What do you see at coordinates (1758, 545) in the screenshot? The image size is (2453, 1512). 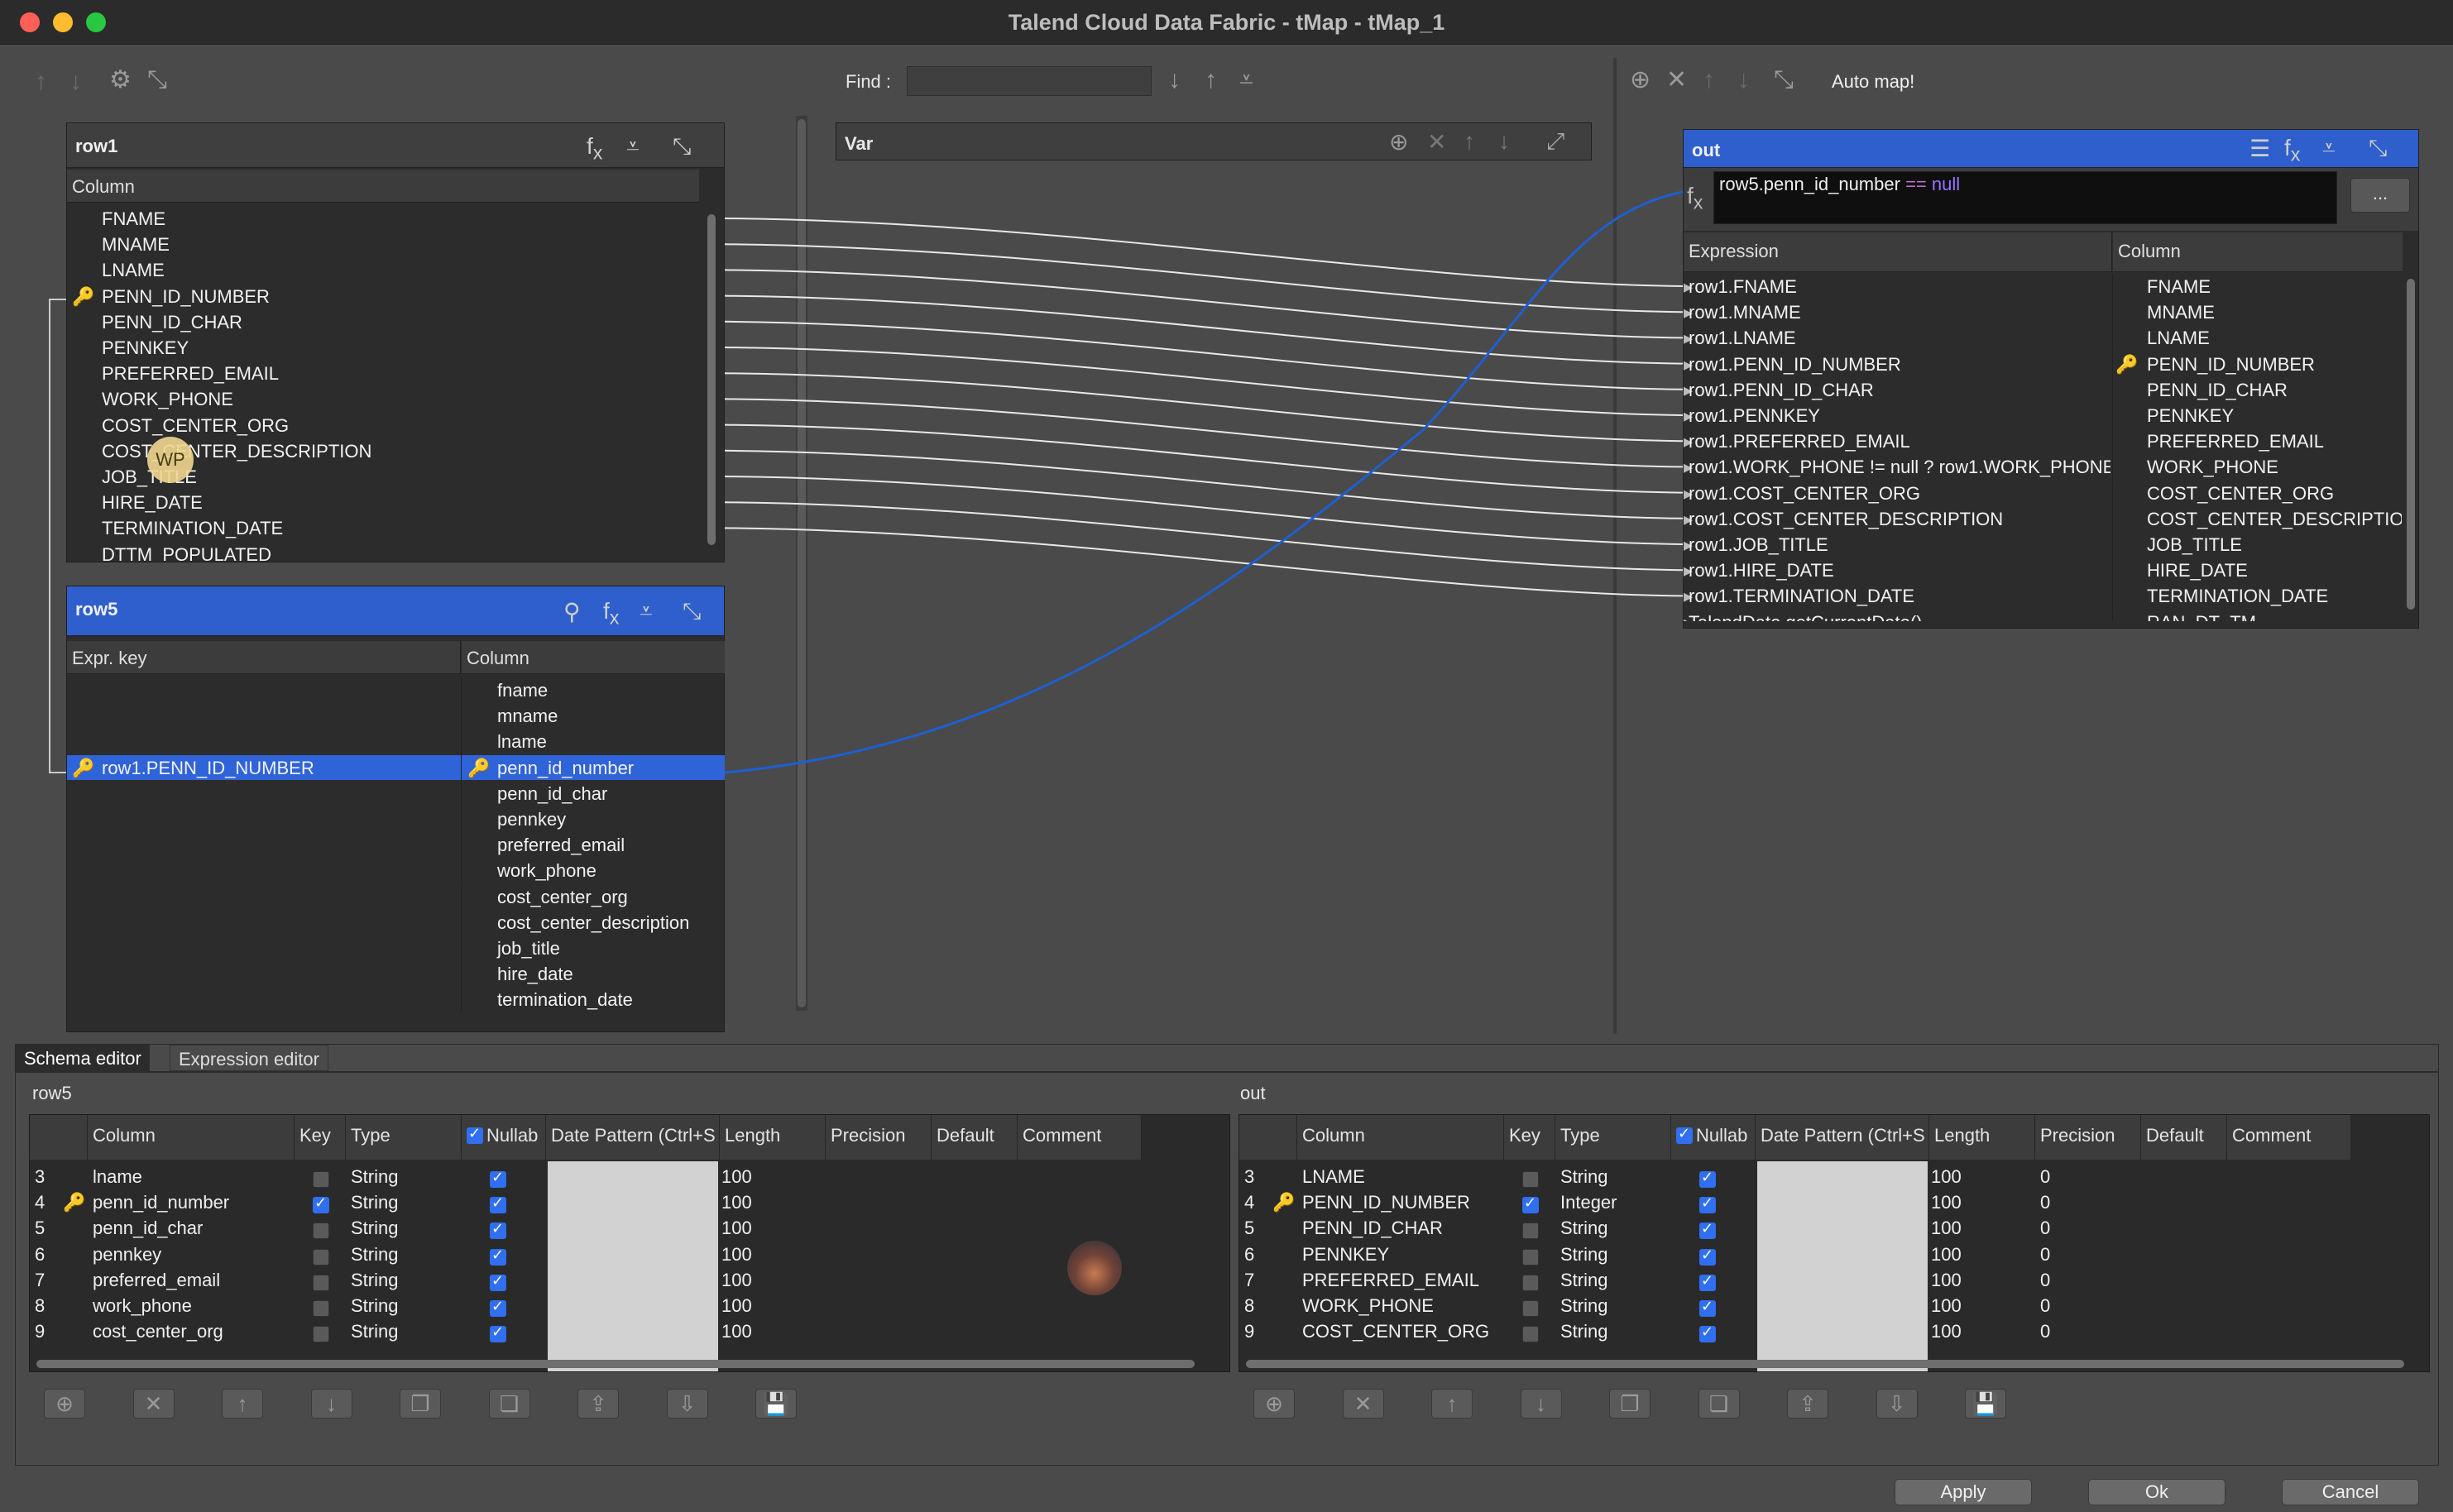 I see `expression-cell: row1.JOB_TITLE` at bounding box center [1758, 545].